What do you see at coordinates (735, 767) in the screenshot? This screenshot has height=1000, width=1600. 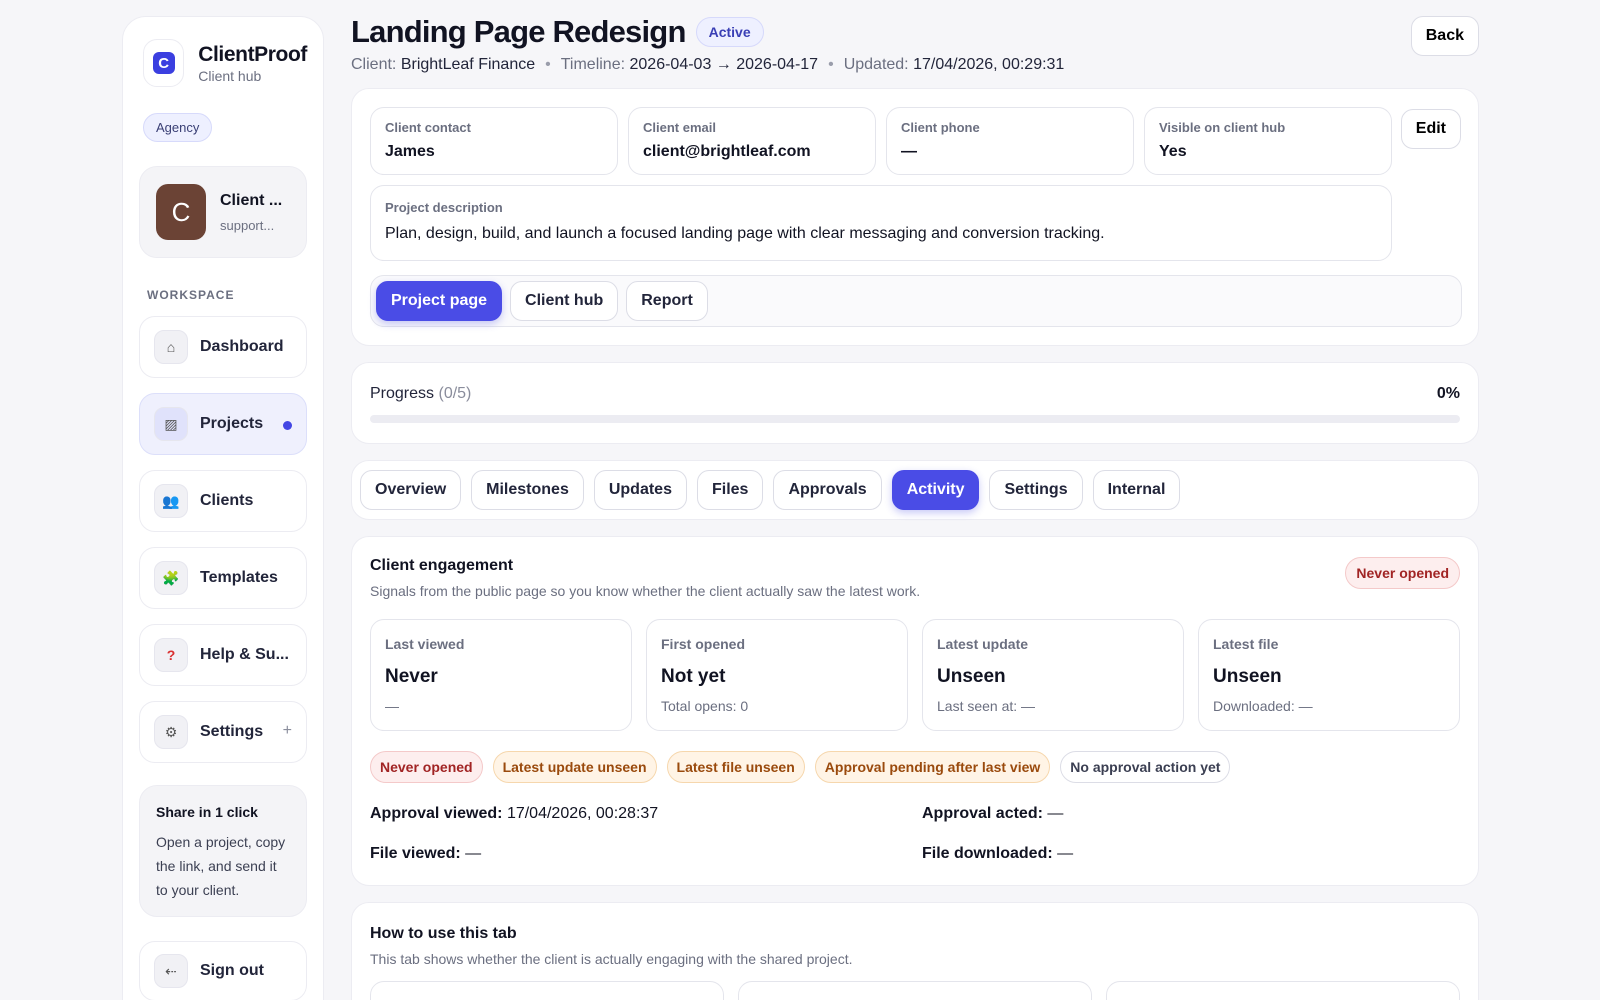 I see `chip-file-unseen: Latest file unseen` at bounding box center [735, 767].